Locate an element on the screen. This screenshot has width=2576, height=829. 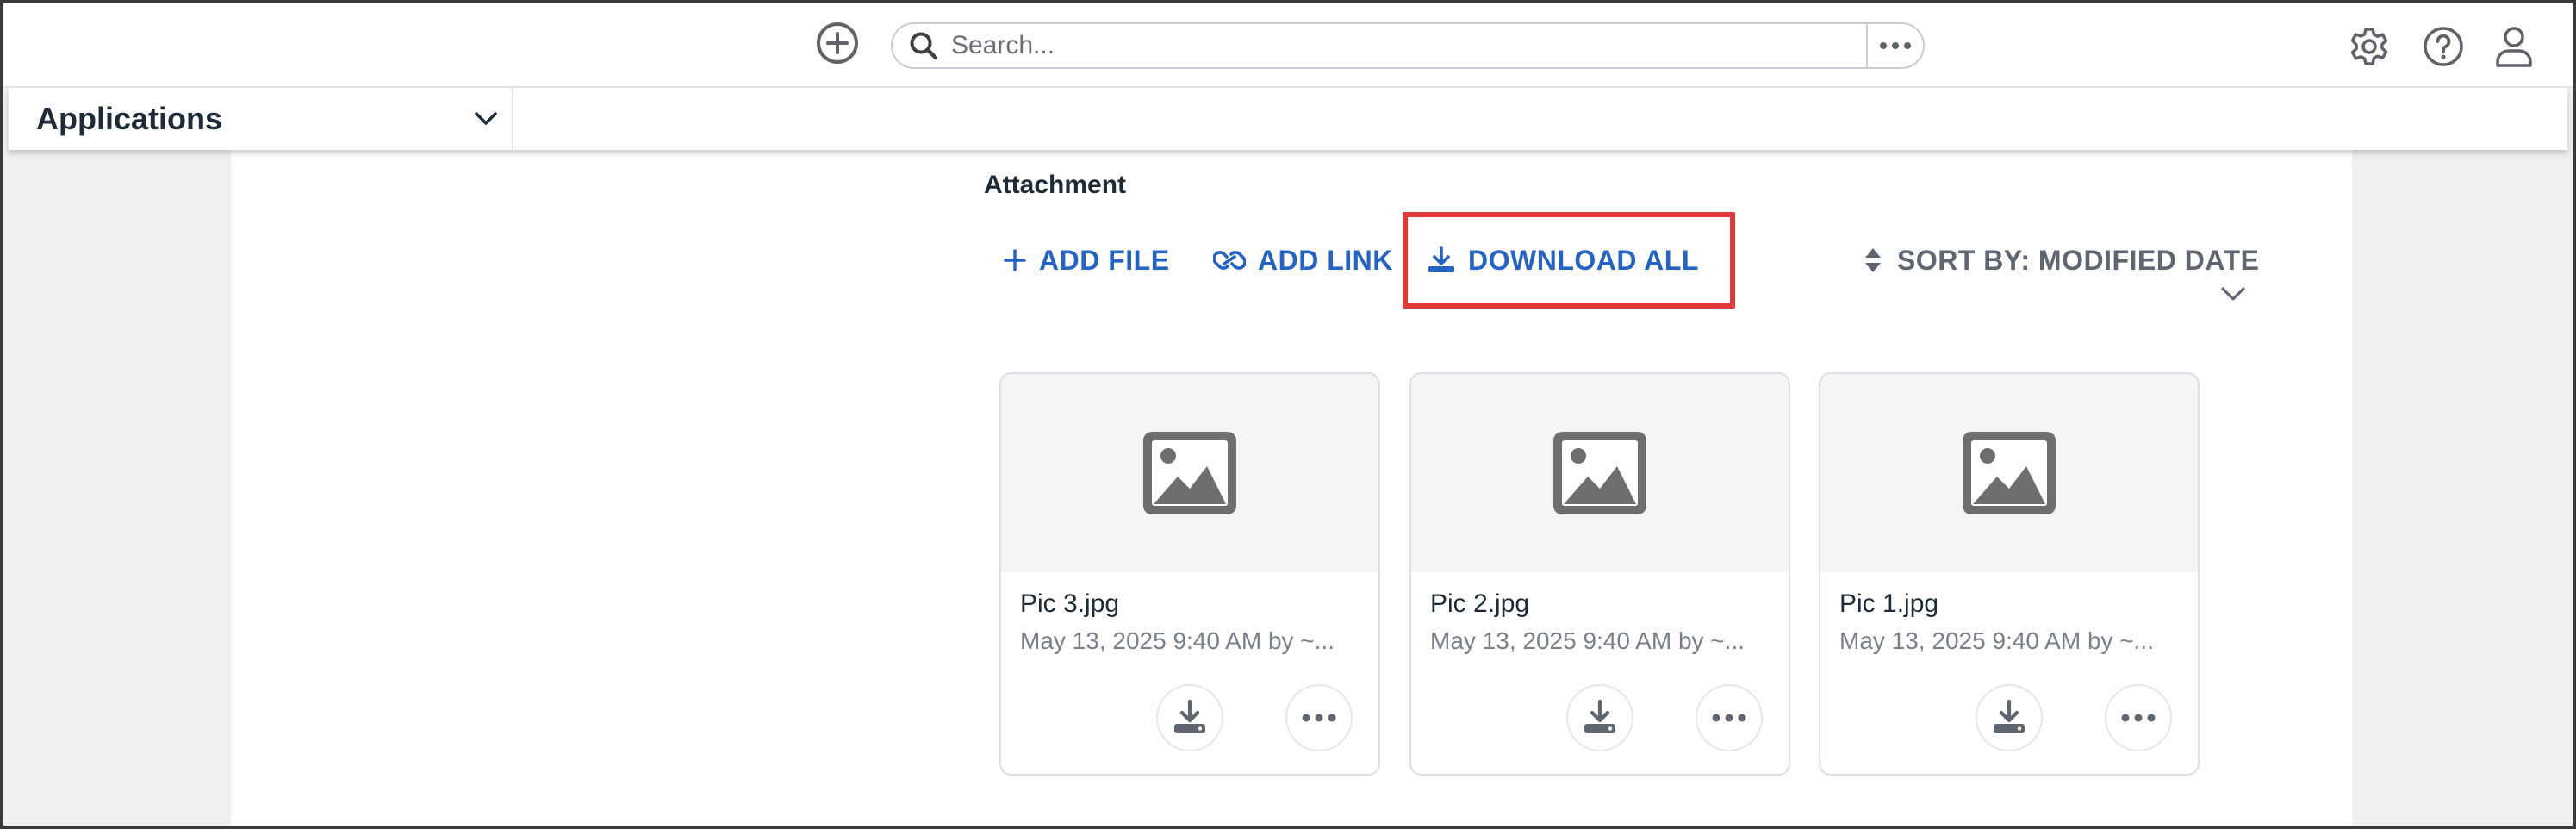
sort-chevron-down-icon is located at coordinates (2233, 296).